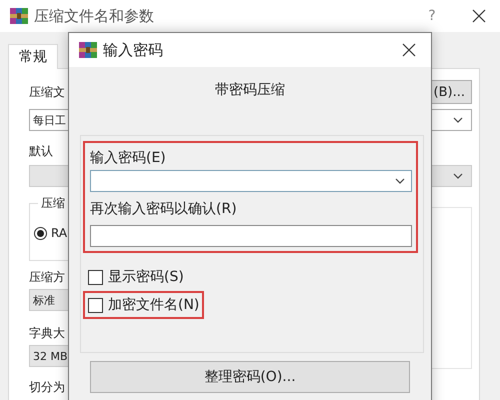 This screenshot has width=500, height=400. Describe the element at coordinates (250, 90) in the screenshot. I see `dialog-heading: 带密码压缩` at that location.